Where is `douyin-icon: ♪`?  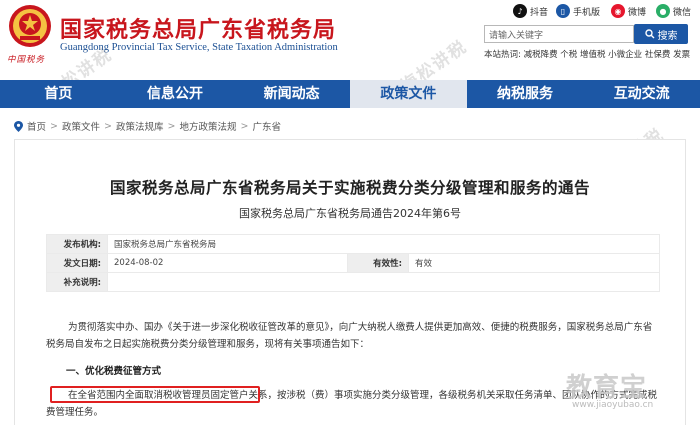 douyin-icon: ♪ is located at coordinates (520, 11).